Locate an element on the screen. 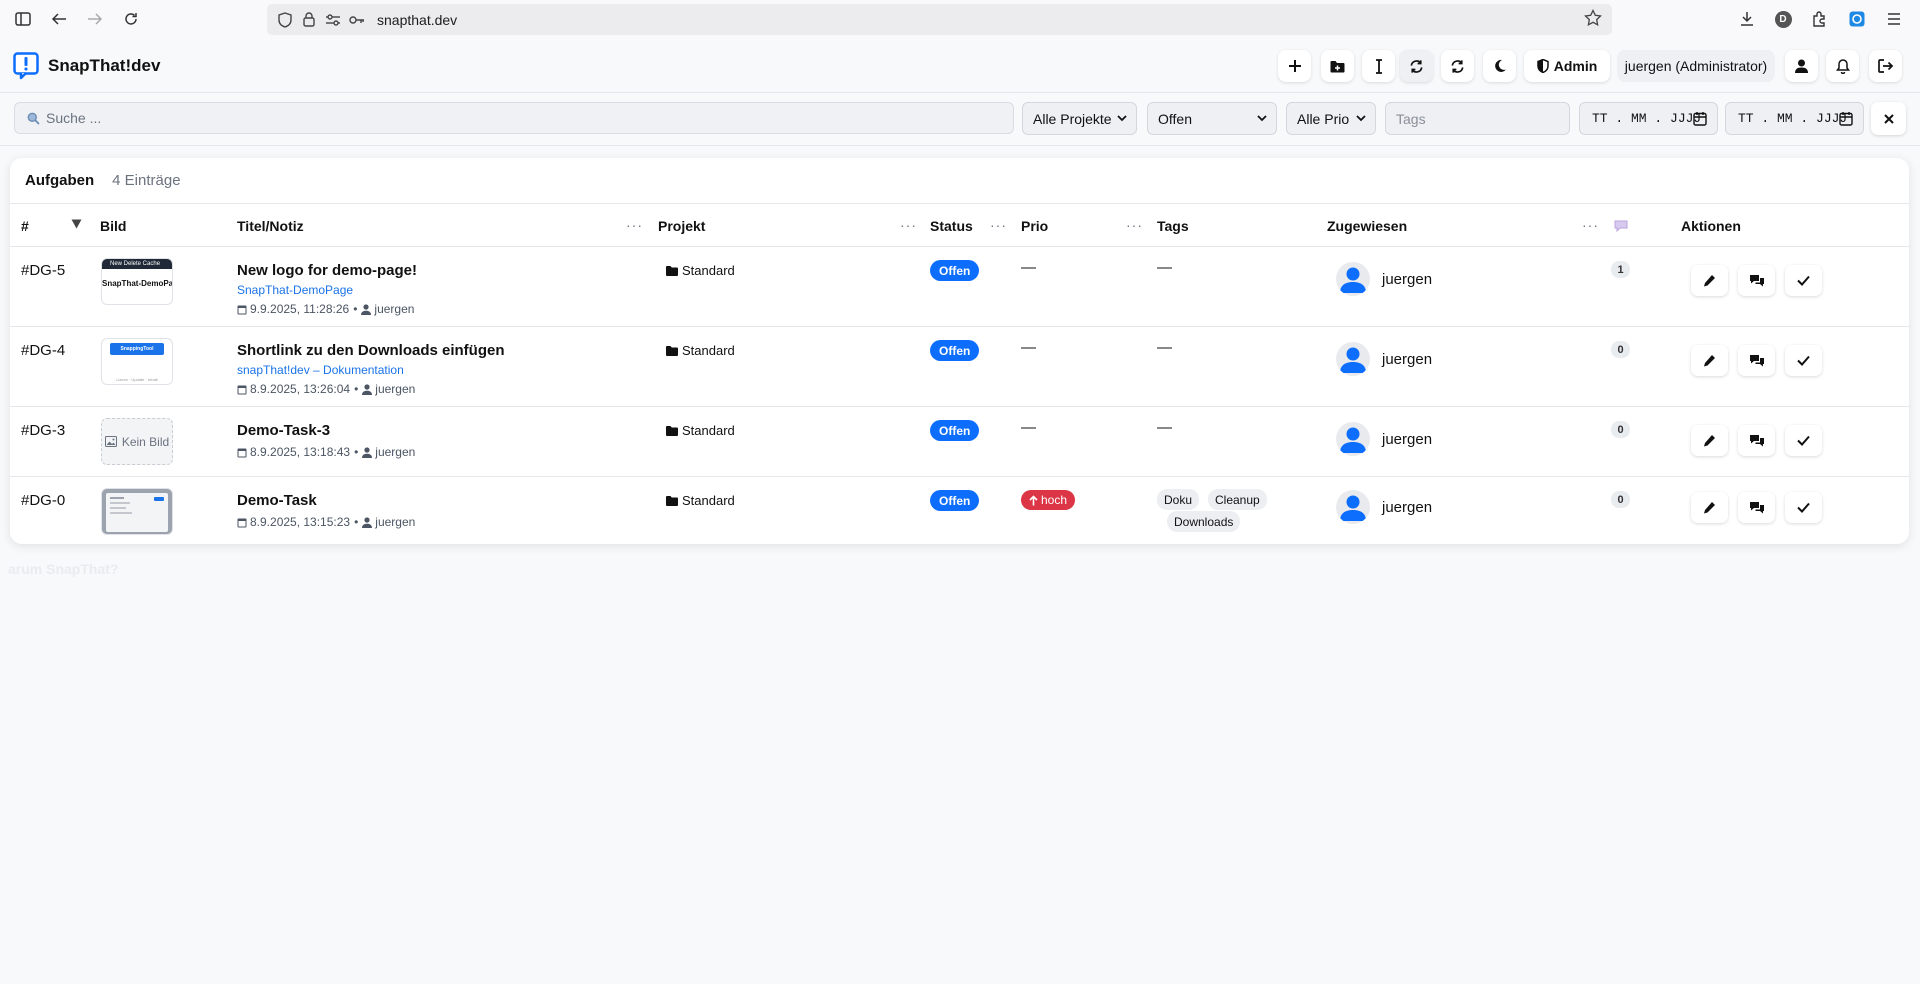 The width and height of the screenshot is (1920, 984). menu-icon is located at coordinates (1894, 19).